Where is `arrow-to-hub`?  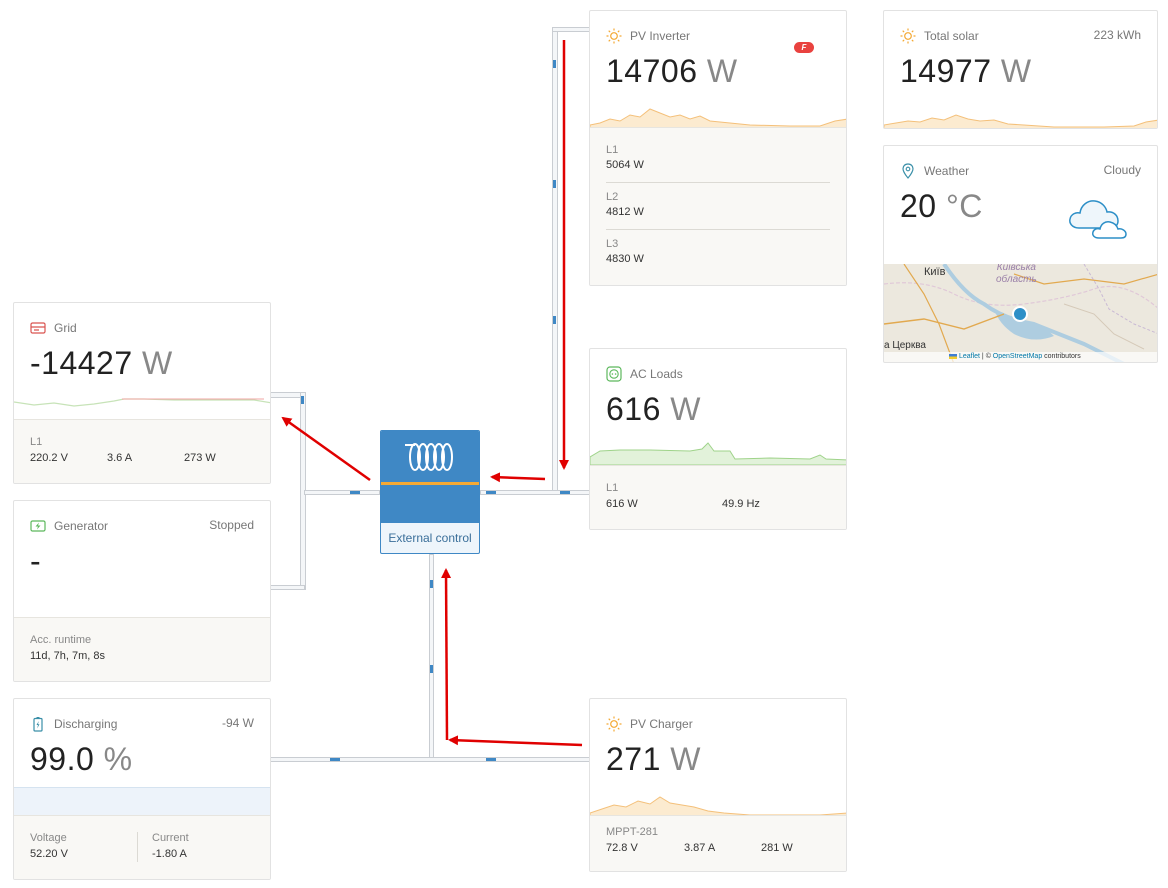
arrow-to-hub is located at coordinates (518, 477).